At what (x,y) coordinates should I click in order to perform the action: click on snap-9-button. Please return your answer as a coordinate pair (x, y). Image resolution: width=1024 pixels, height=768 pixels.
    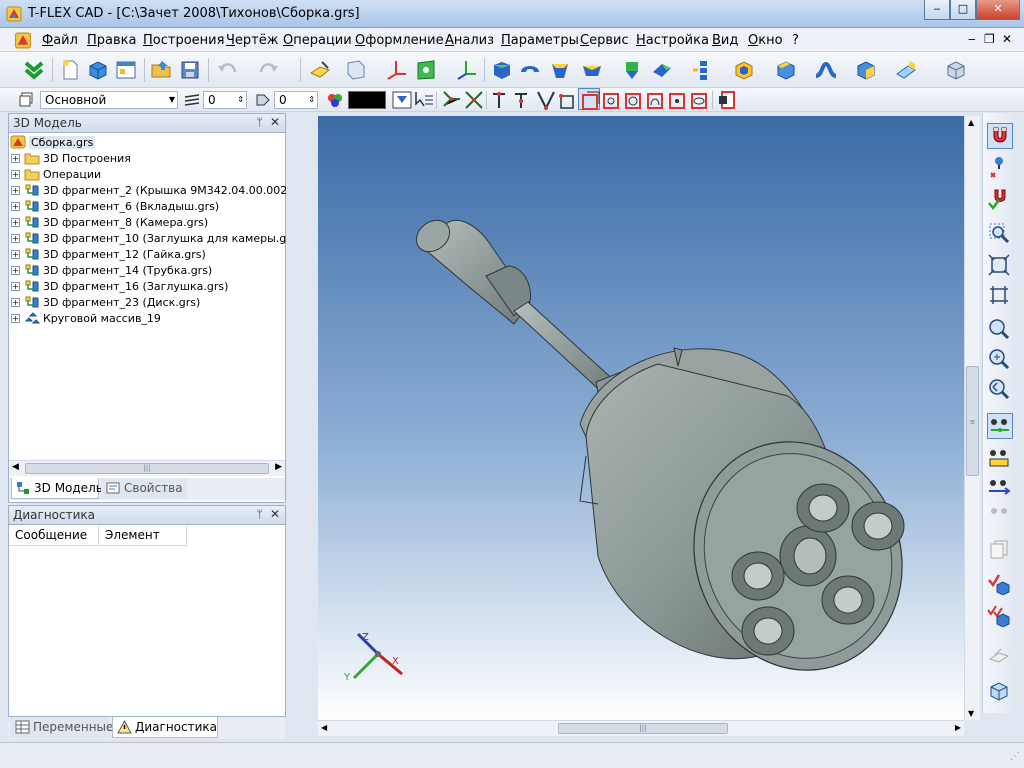
    Looking at the image, I should click on (633, 99).